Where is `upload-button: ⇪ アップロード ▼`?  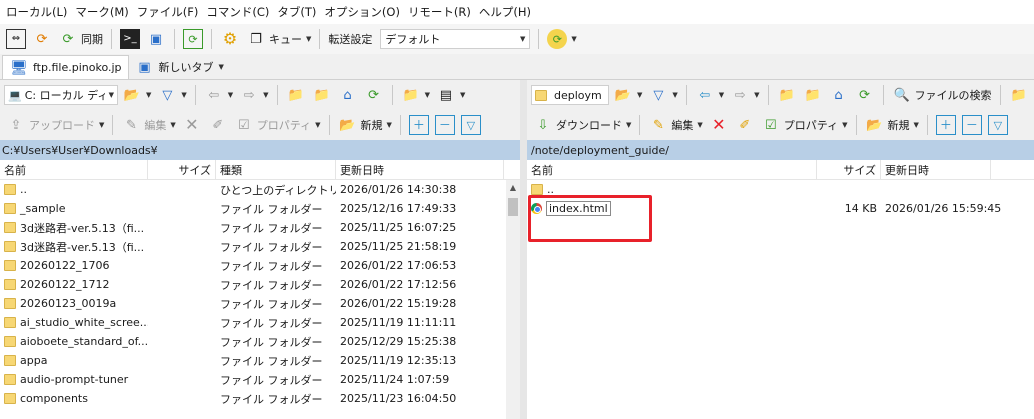 upload-button: ⇪ アップロード ▼ is located at coordinates (55, 125).